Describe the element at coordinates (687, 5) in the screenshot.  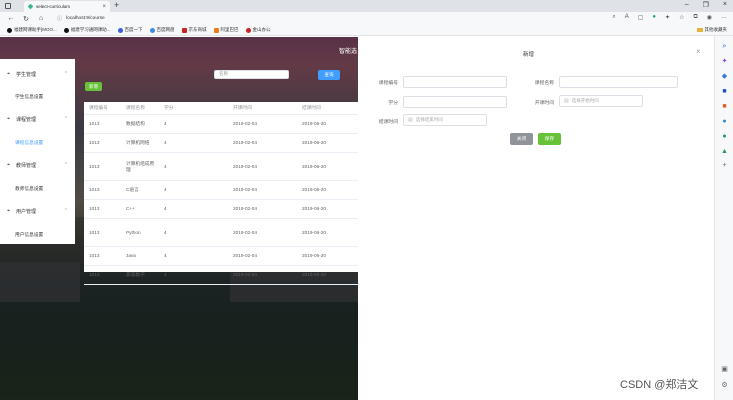
I see `minimize-icon: –` at that location.